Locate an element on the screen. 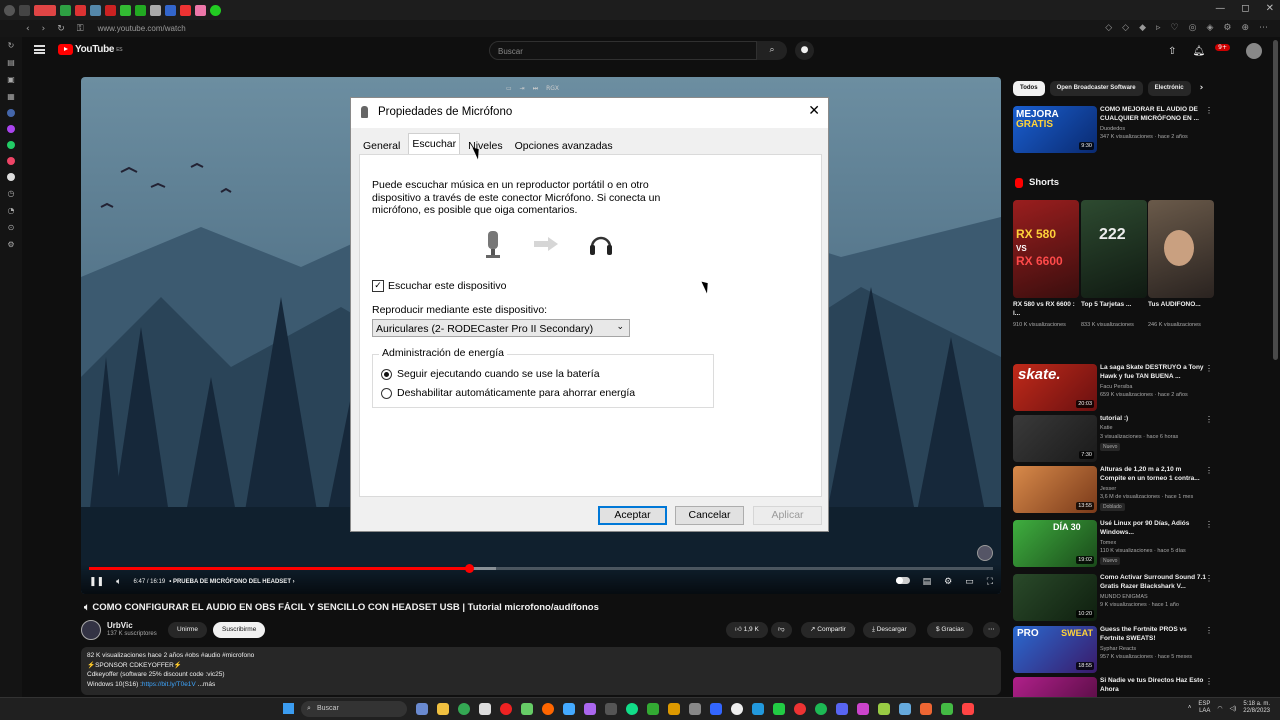  settings-icon: ⚙ is located at coordinates (1227, 28).